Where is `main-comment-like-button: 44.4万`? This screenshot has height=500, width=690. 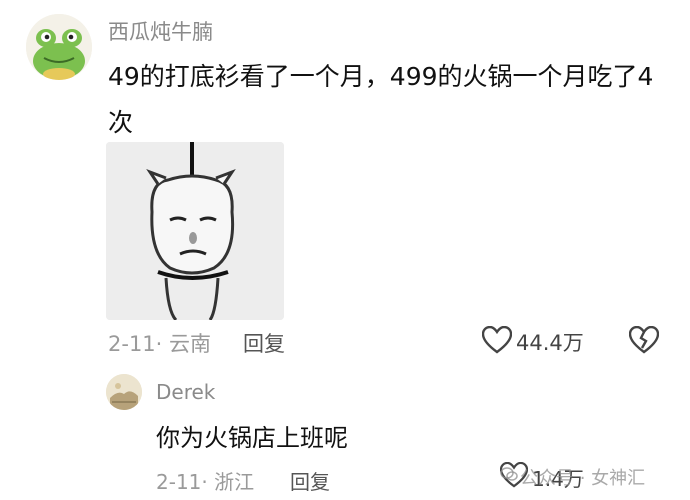
main-comment-like-button: 44.4万 is located at coordinates (532, 341).